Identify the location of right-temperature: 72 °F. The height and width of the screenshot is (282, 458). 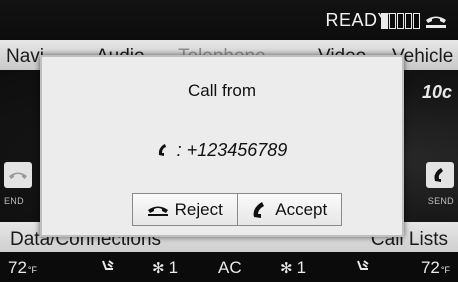
(435, 268).